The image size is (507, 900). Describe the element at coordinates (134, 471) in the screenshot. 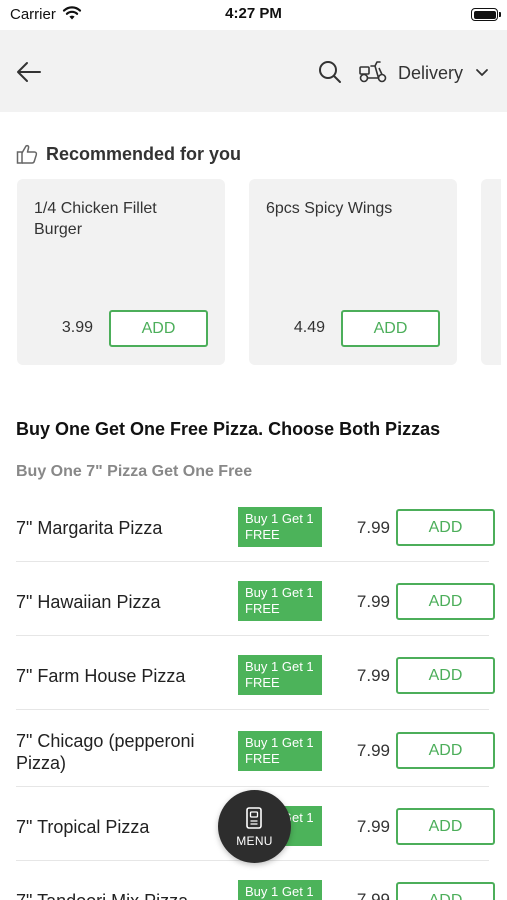

I see `section-subtitle: Buy One 7" Pizza Get One Free` at that location.